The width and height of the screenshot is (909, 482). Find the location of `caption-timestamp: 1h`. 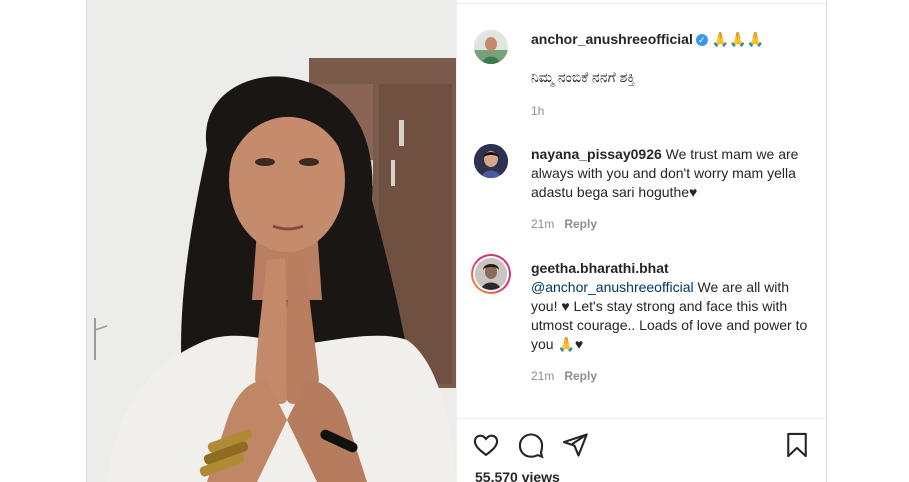

caption-timestamp: 1h is located at coordinates (538, 111).